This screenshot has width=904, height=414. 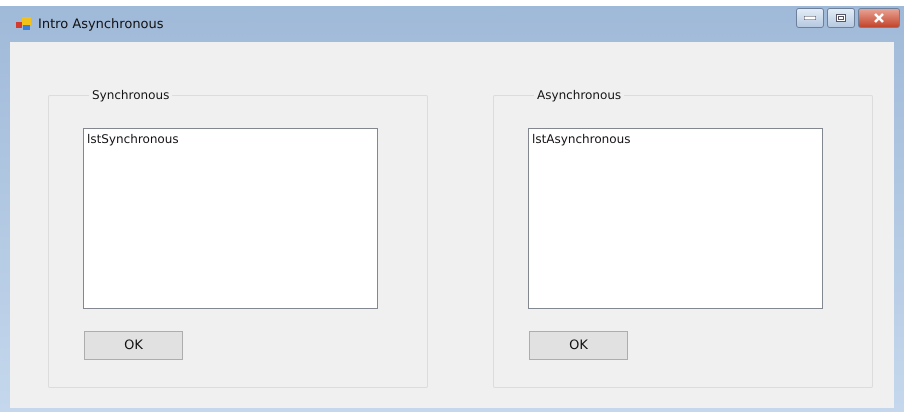 I want to click on close-icon, so click(x=879, y=18).